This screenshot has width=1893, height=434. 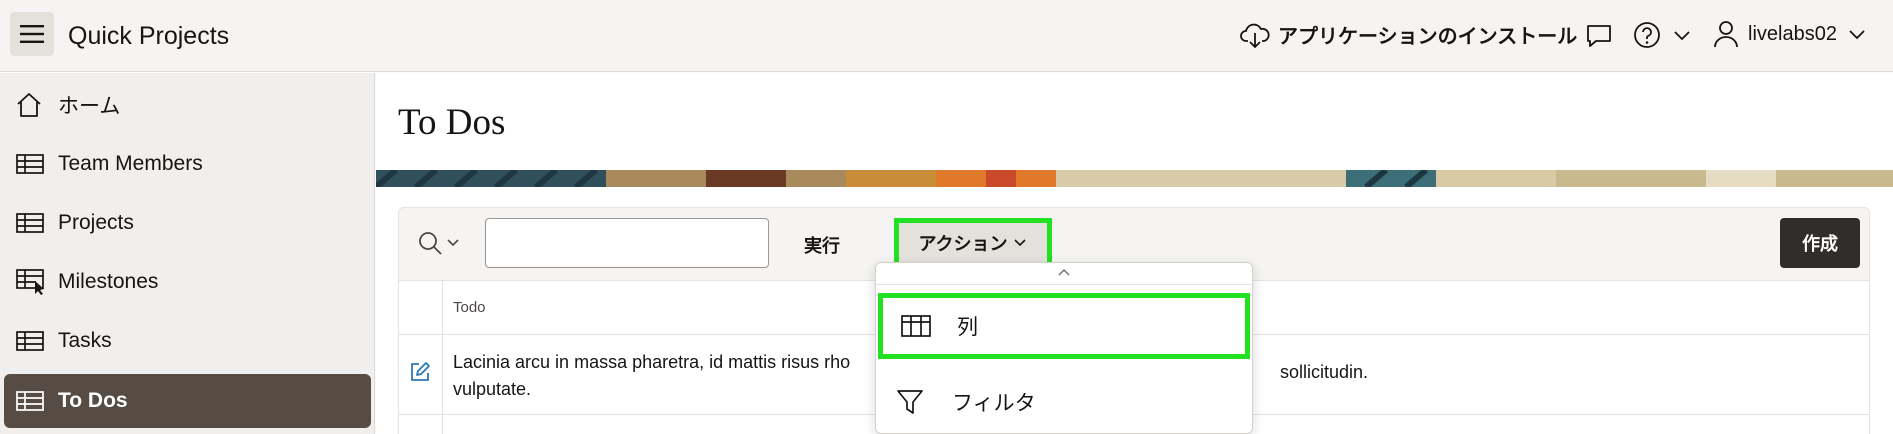 What do you see at coordinates (32, 282) in the screenshot?
I see `table-cursor-icon` at bounding box center [32, 282].